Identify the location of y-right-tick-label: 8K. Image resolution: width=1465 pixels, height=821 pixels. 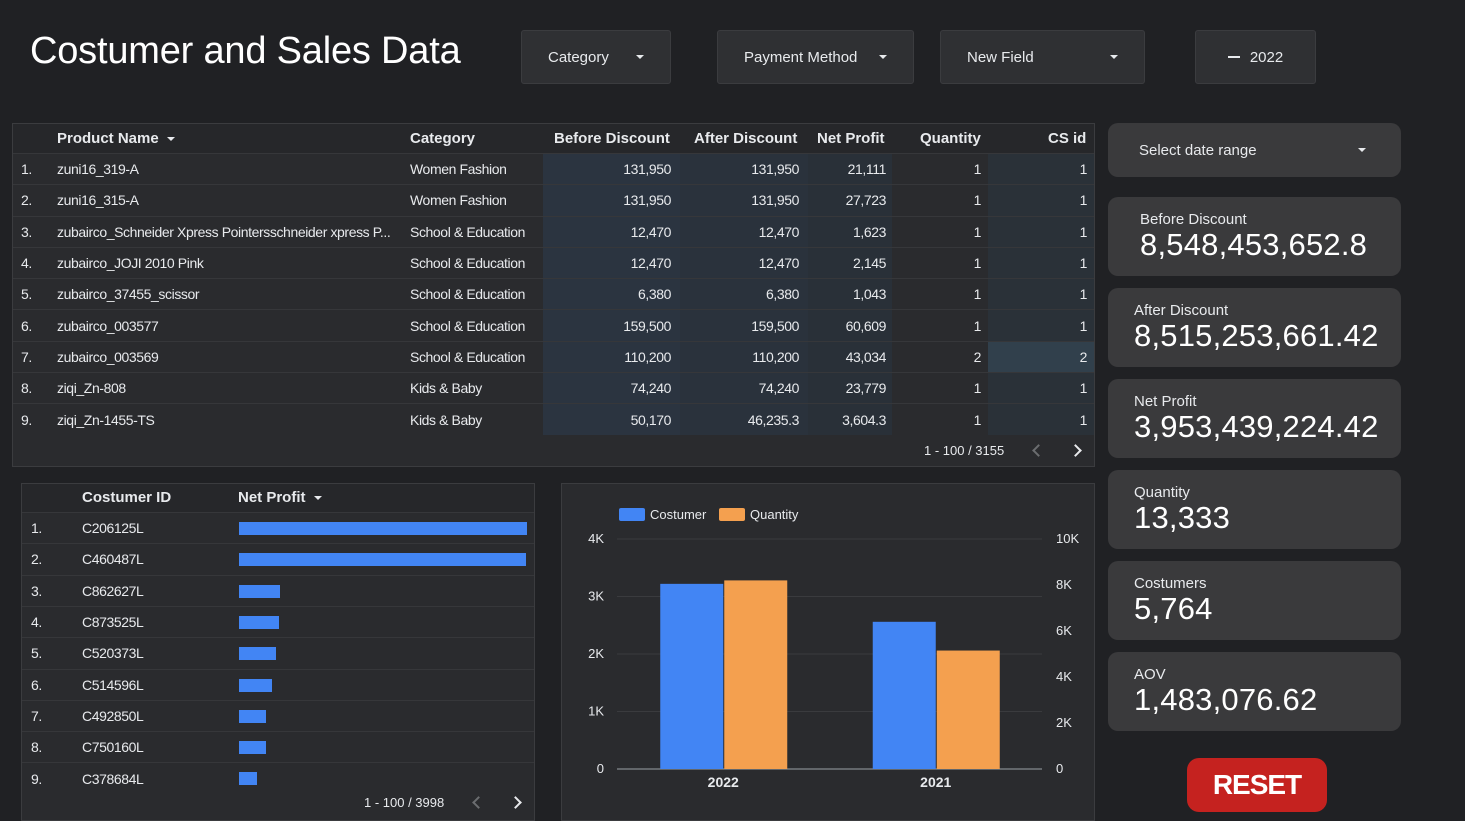
(1064, 584).